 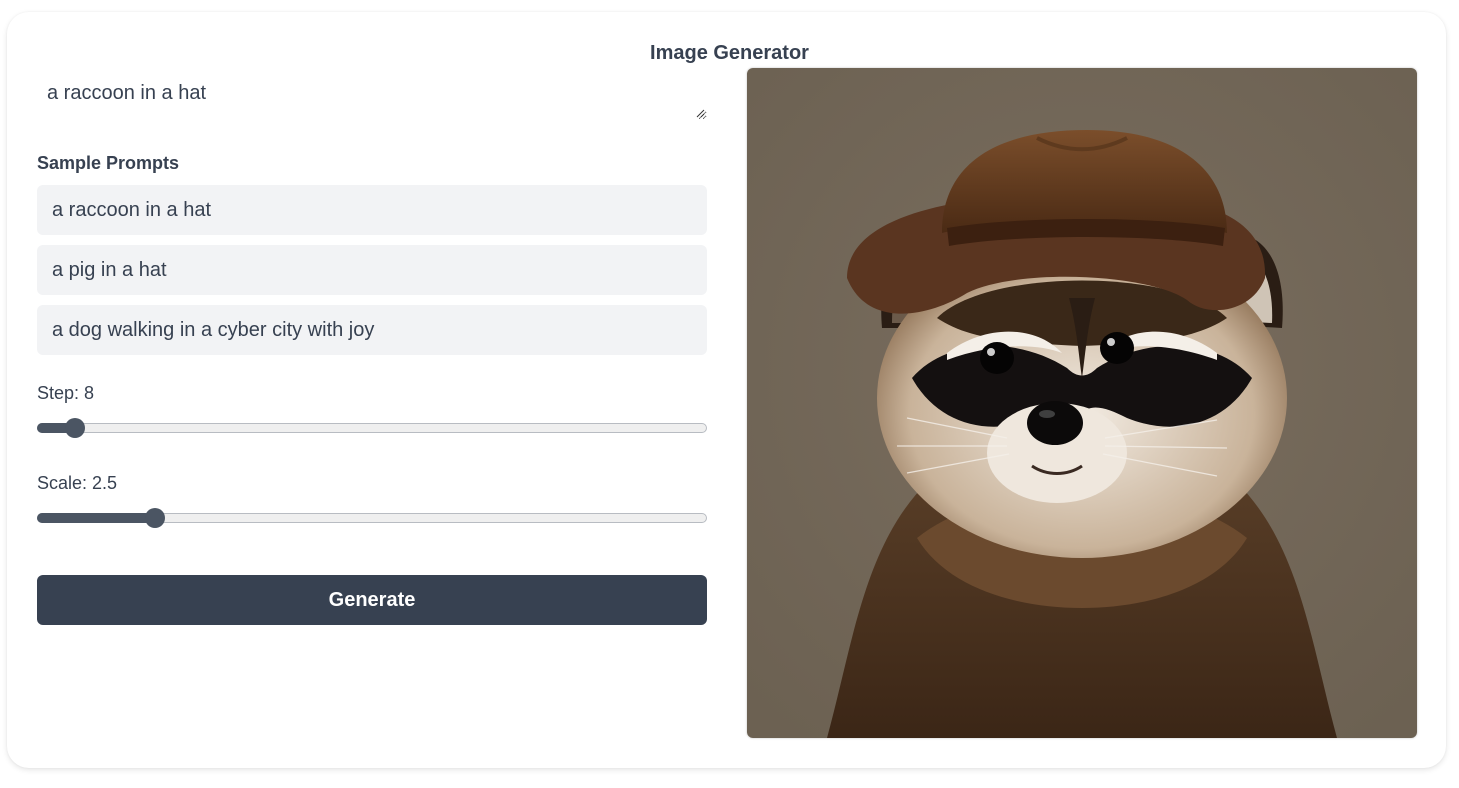 What do you see at coordinates (109, 269) in the screenshot?
I see `sample-prompt-label: a pig in a hat` at bounding box center [109, 269].